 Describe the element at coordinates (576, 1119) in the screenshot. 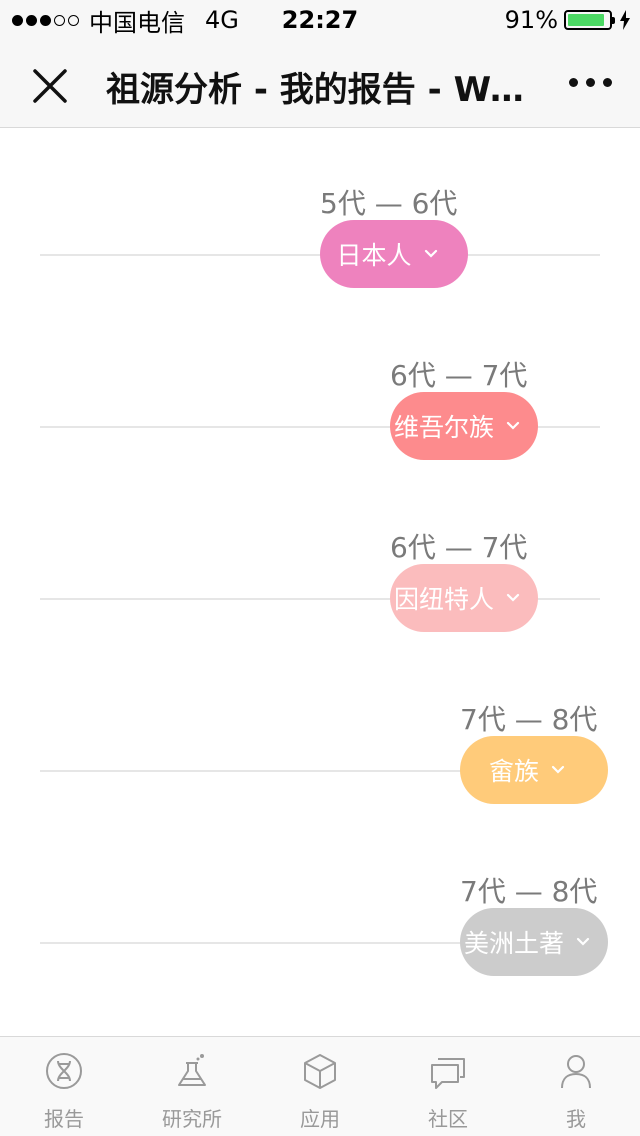

I see `tab-label: 我` at that location.